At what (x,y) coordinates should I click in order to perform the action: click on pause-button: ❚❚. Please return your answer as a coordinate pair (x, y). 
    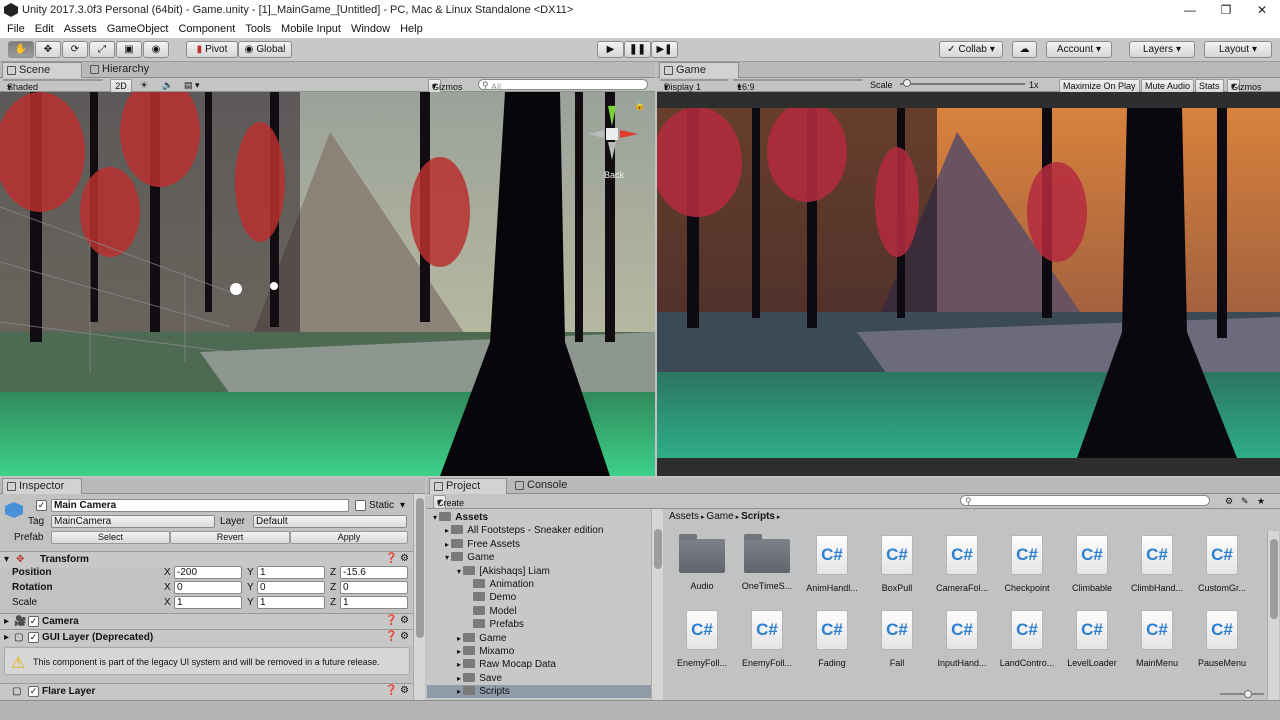
    Looking at the image, I should click on (637, 49).